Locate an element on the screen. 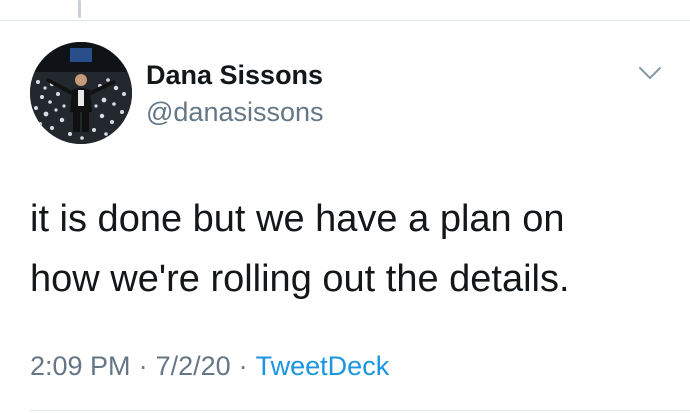 This screenshot has height=413, width=690. tweet-menu-button is located at coordinates (650, 73).